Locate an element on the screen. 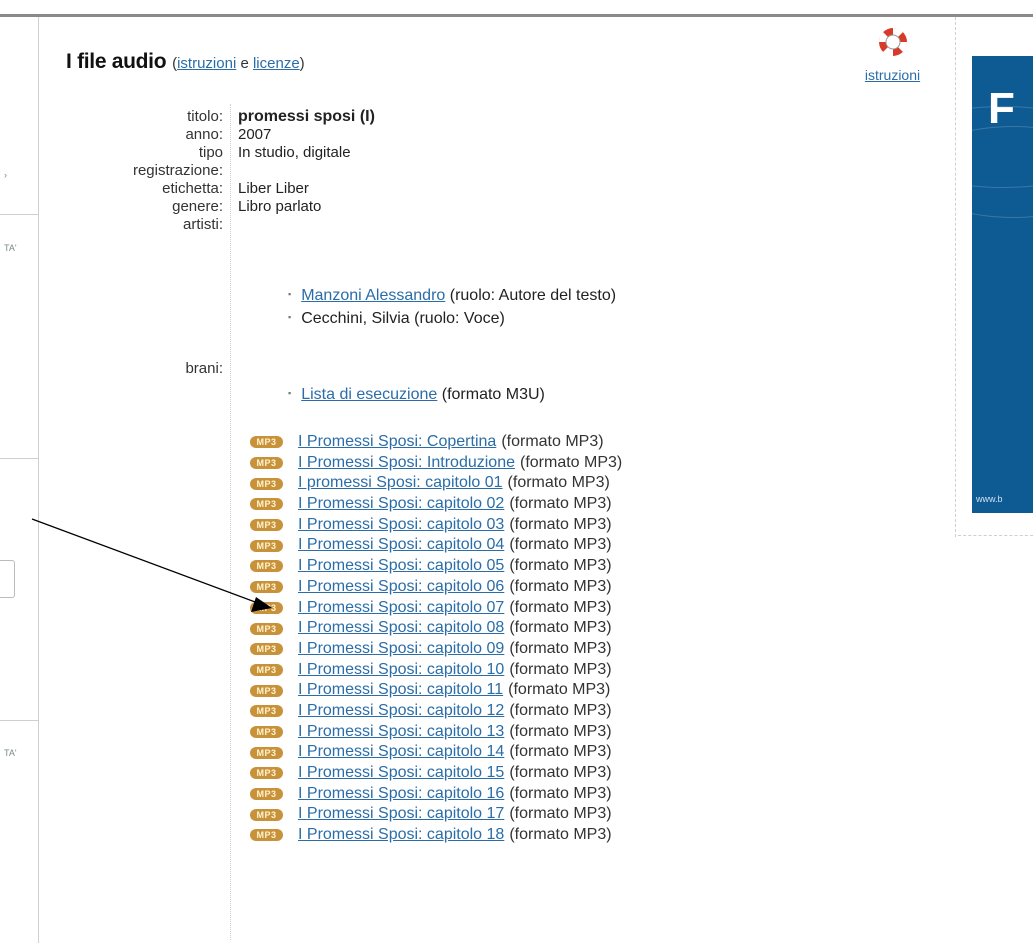 The image size is (1033, 943). track-link: I Promessi Sposi: capitolo 09 is located at coordinates (401, 649).